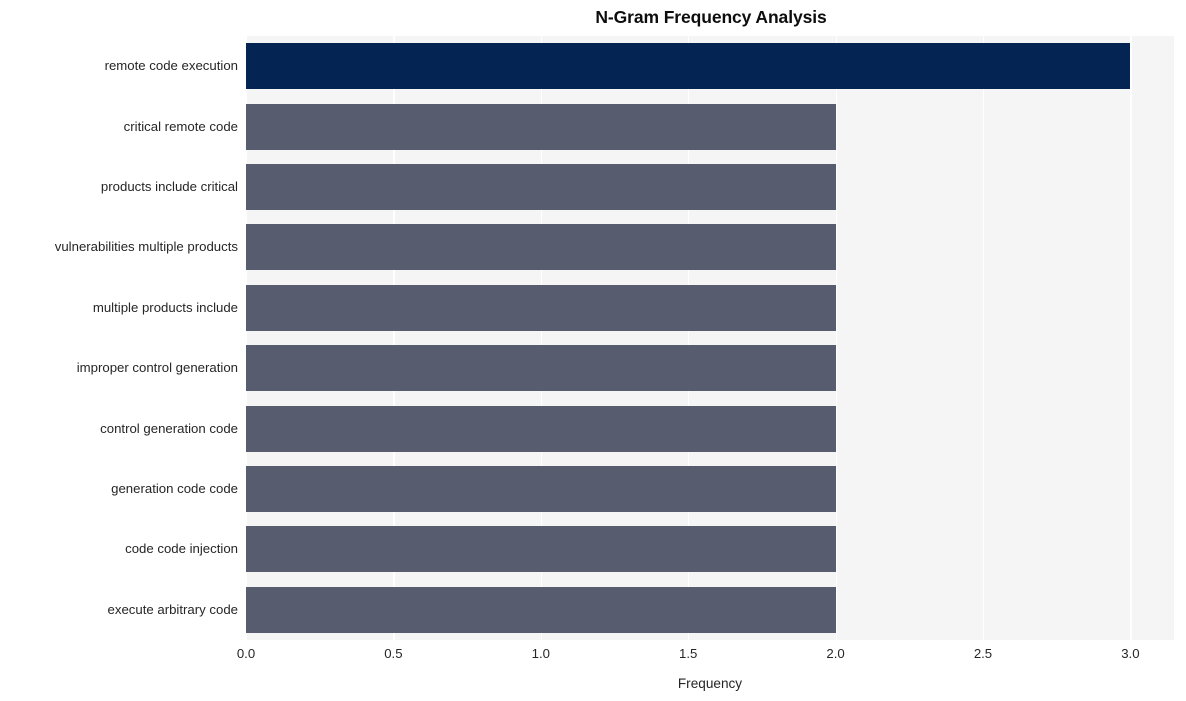  What do you see at coordinates (181, 549) in the screenshot?
I see `y-axis-tick-label: code code injection` at bounding box center [181, 549].